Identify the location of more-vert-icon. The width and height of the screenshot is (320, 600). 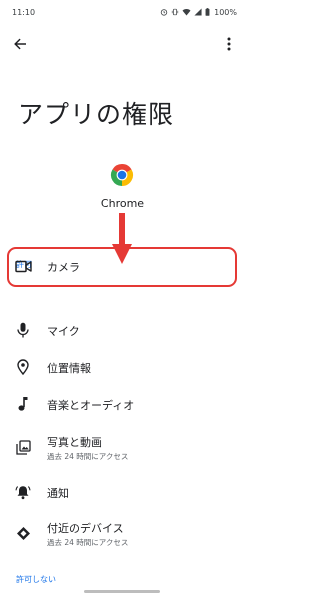
(229, 44).